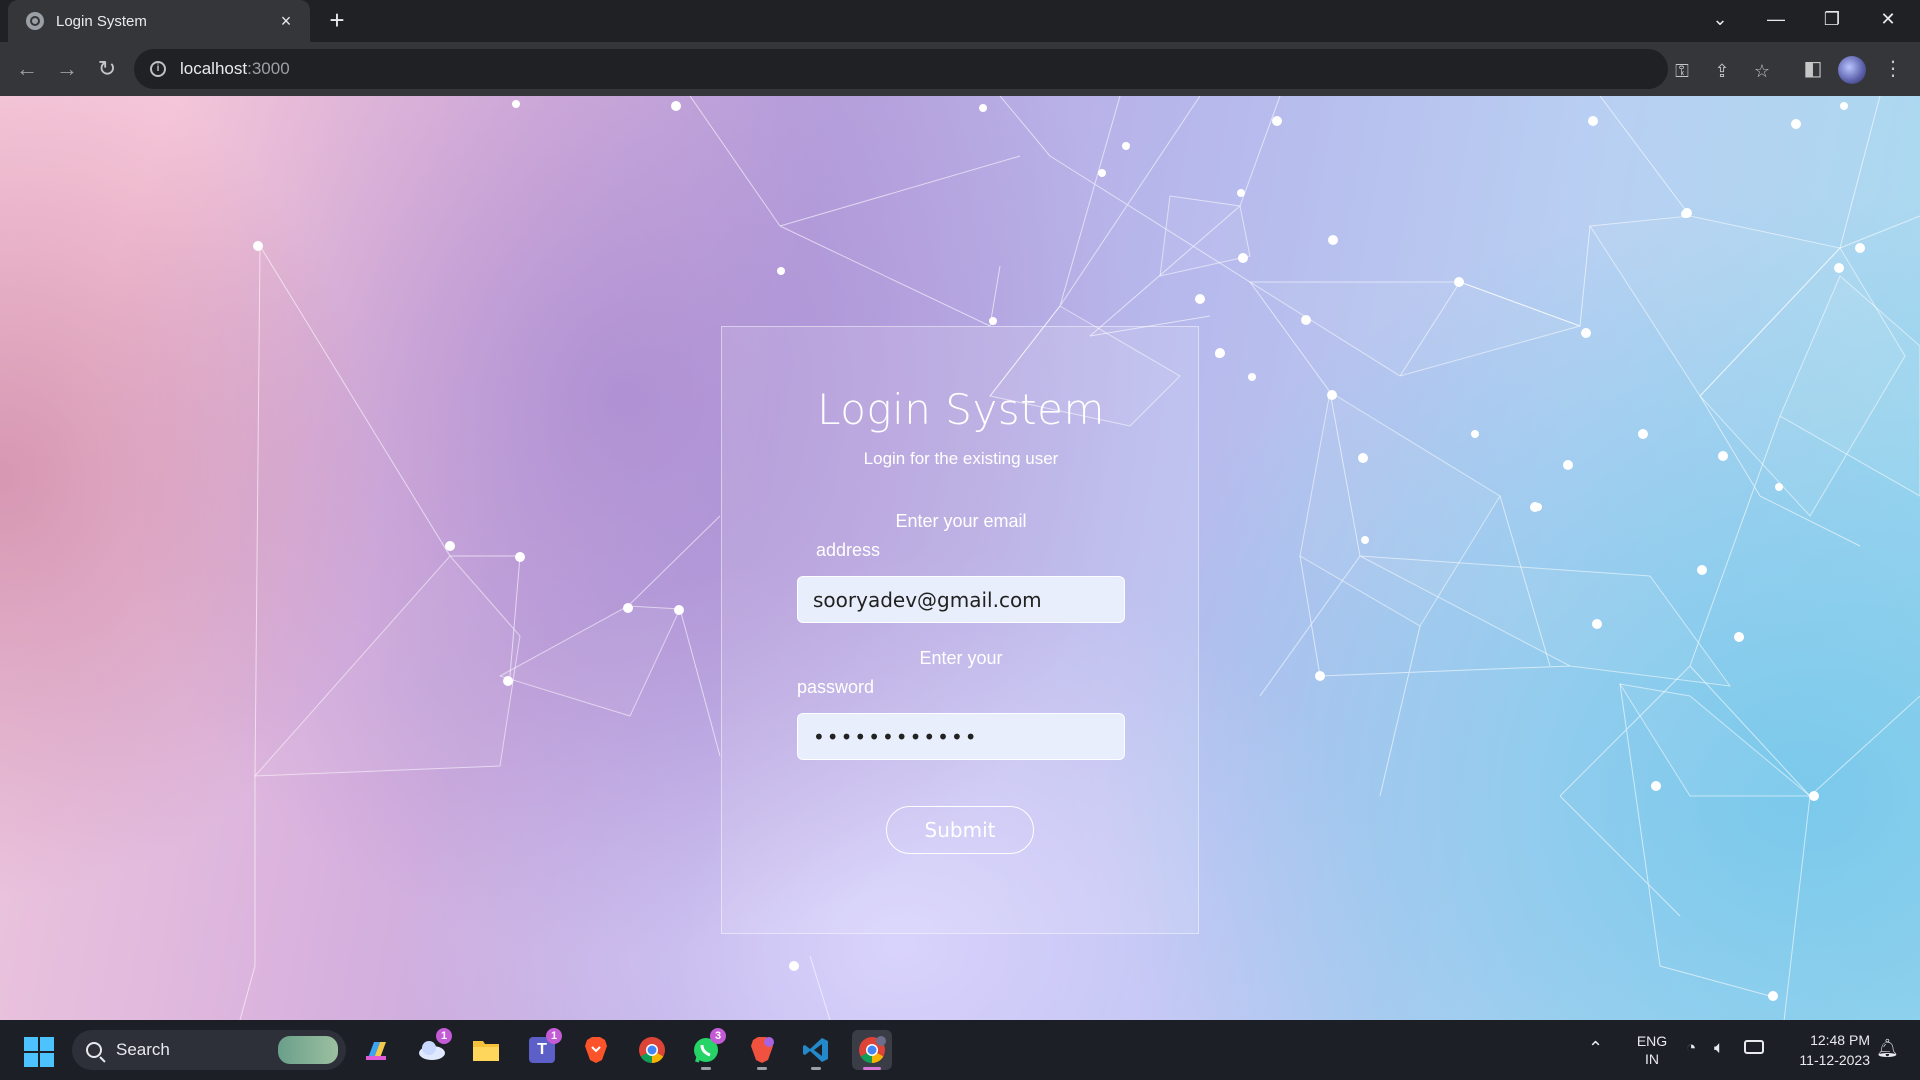 The image size is (1920, 1080). Describe the element at coordinates (35, 21) in the screenshot. I see `globe-icon` at that location.